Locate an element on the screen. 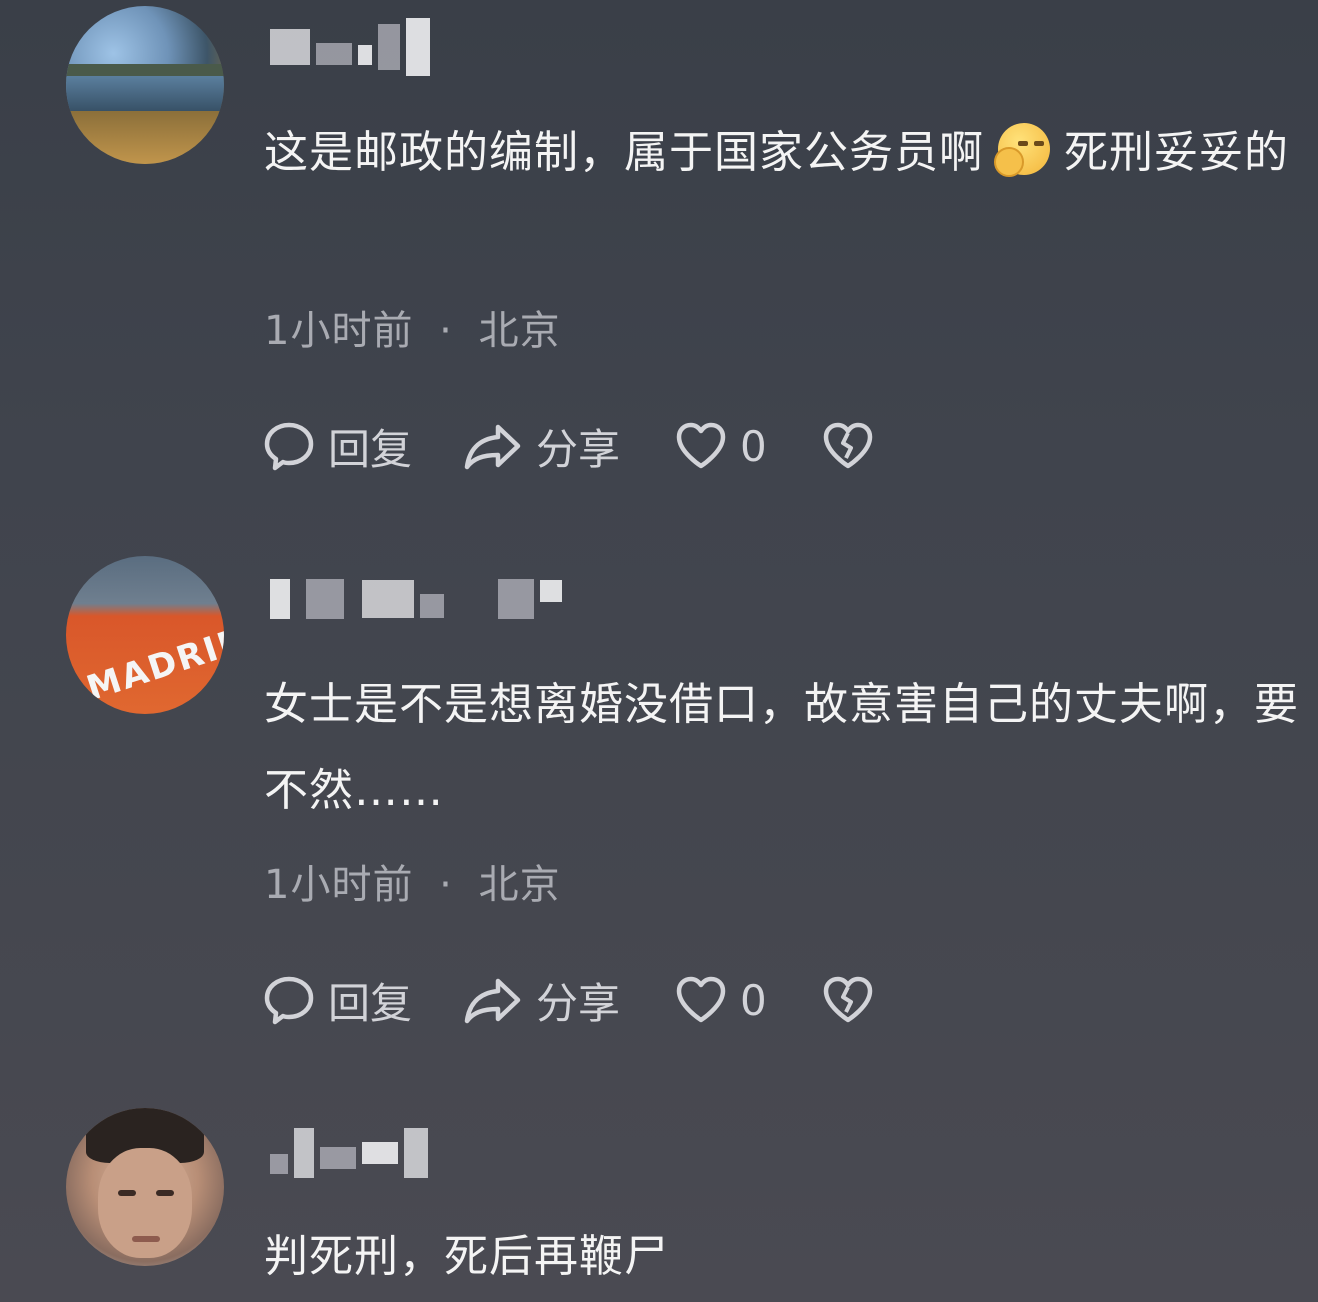 The width and height of the screenshot is (1318, 1302). comment-text: 这是邮政的编制，属于国家公务员啊 死刑妥妥的 is located at coordinates (784, 153).